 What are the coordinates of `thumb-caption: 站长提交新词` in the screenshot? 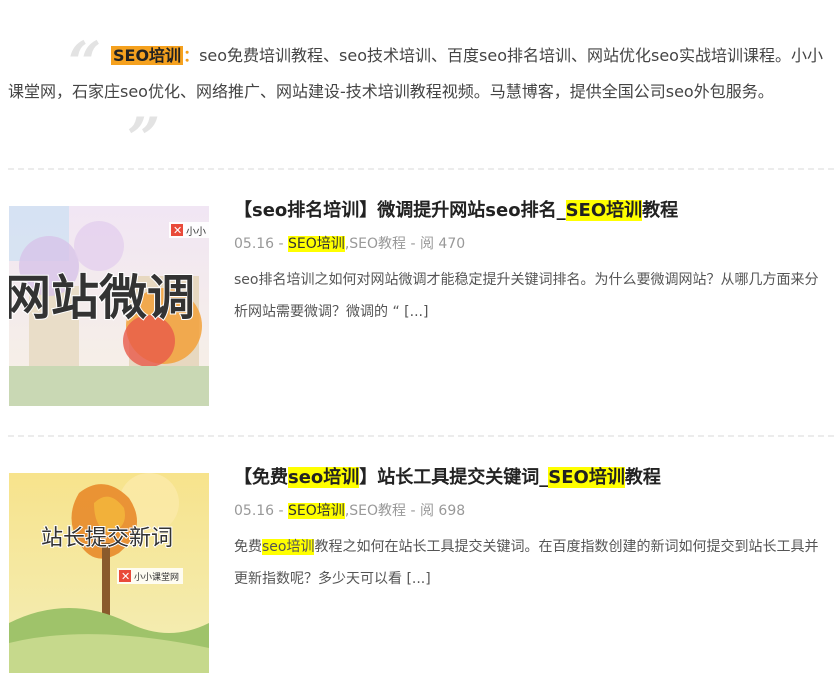 It's located at (107, 538).